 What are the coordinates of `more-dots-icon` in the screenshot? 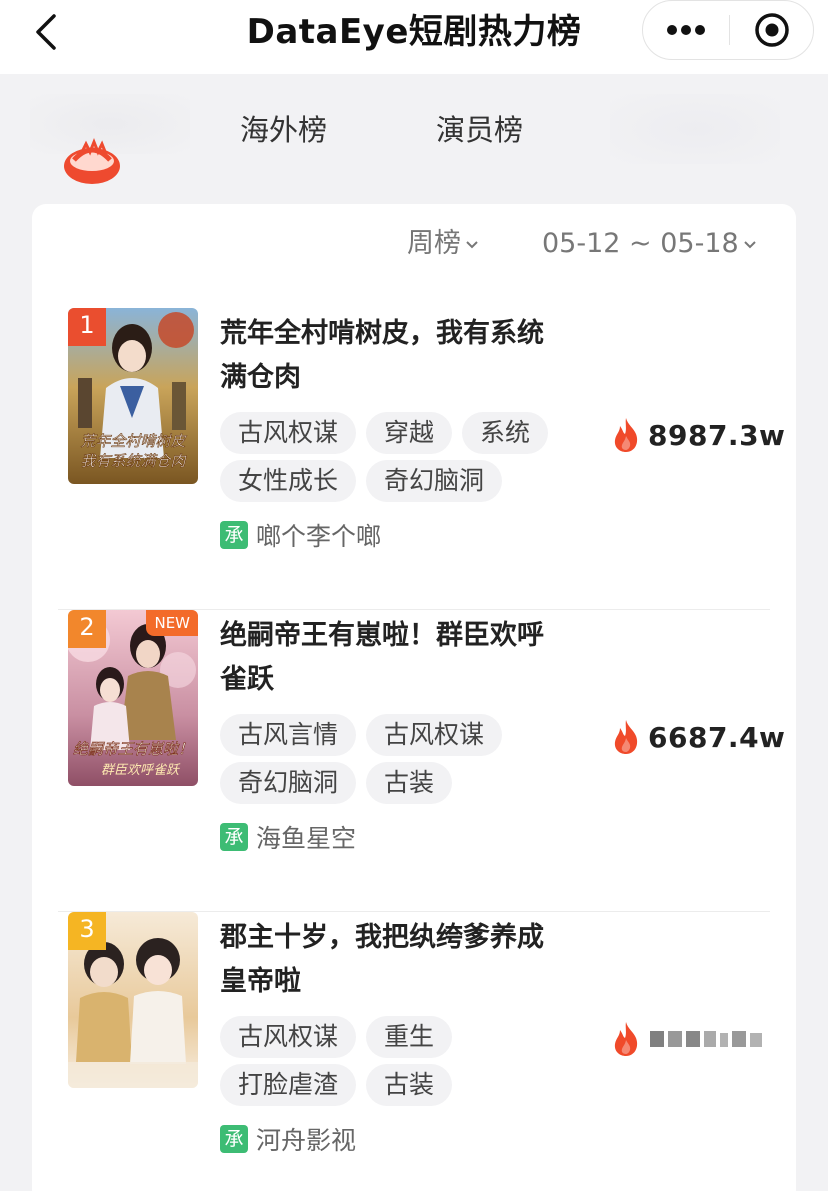 It's located at (686, 30).